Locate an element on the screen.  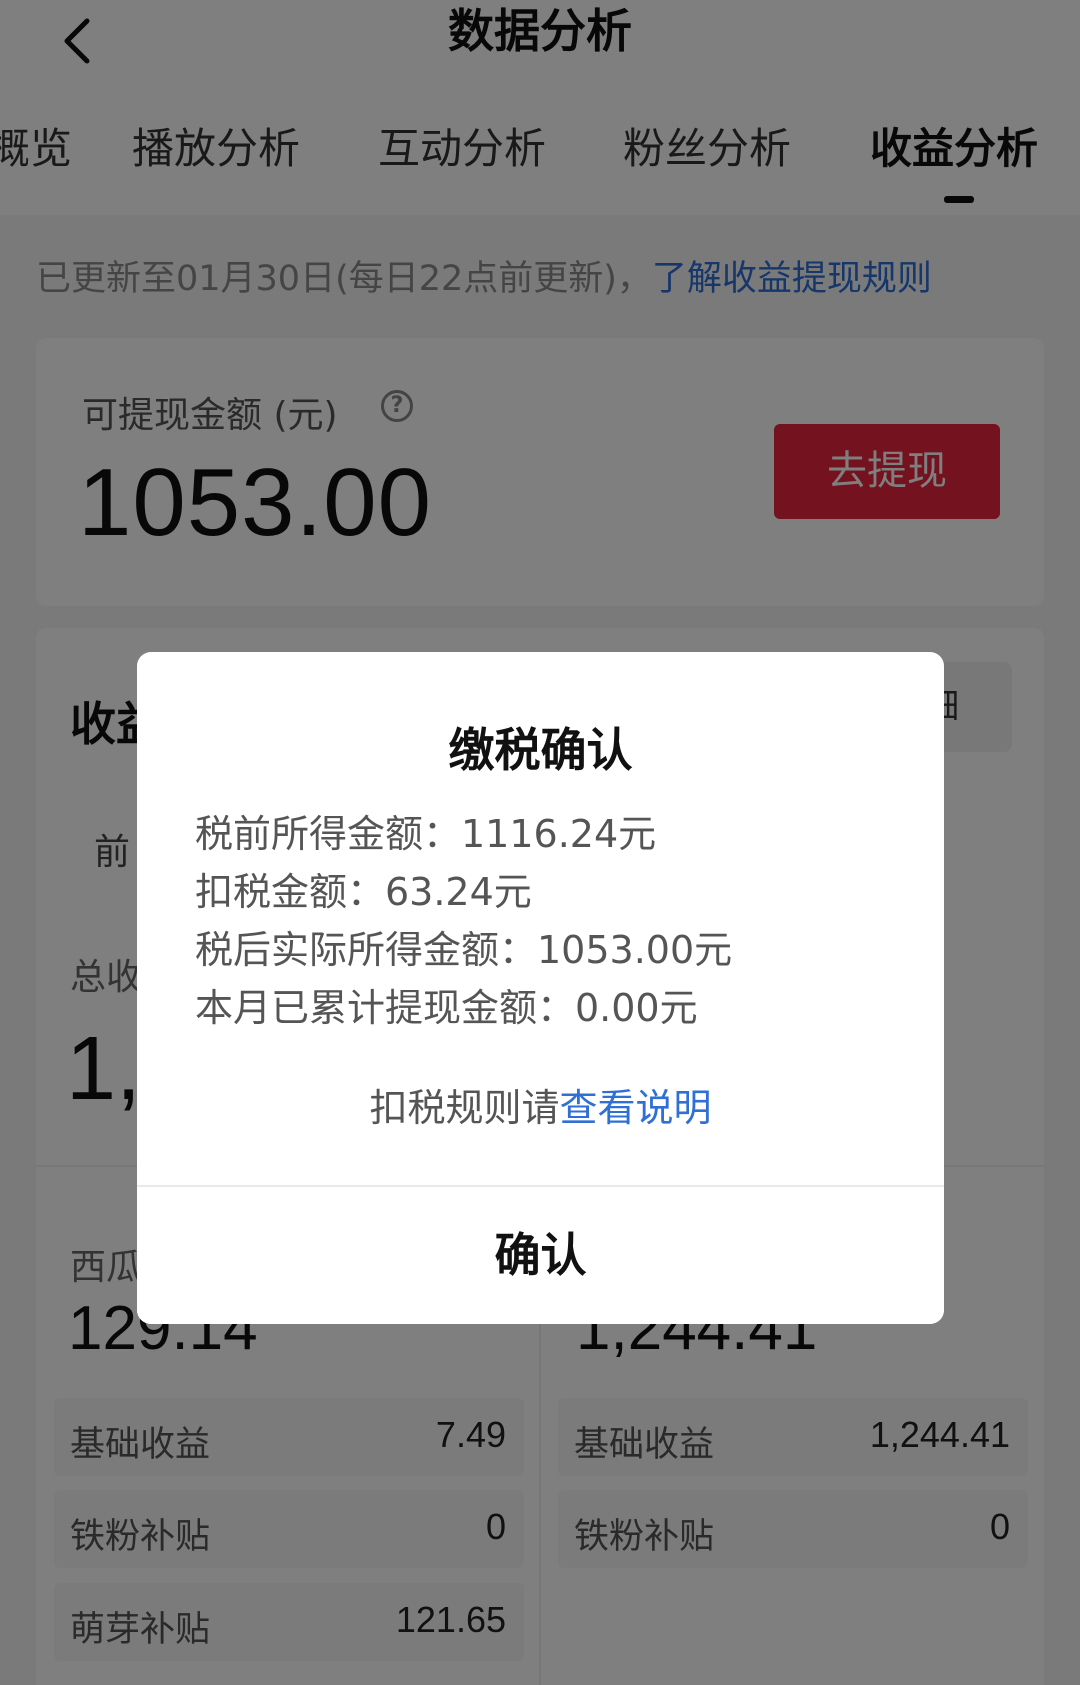
view-explanation-link: 查看说明 is located at coordinates (636, 1108).